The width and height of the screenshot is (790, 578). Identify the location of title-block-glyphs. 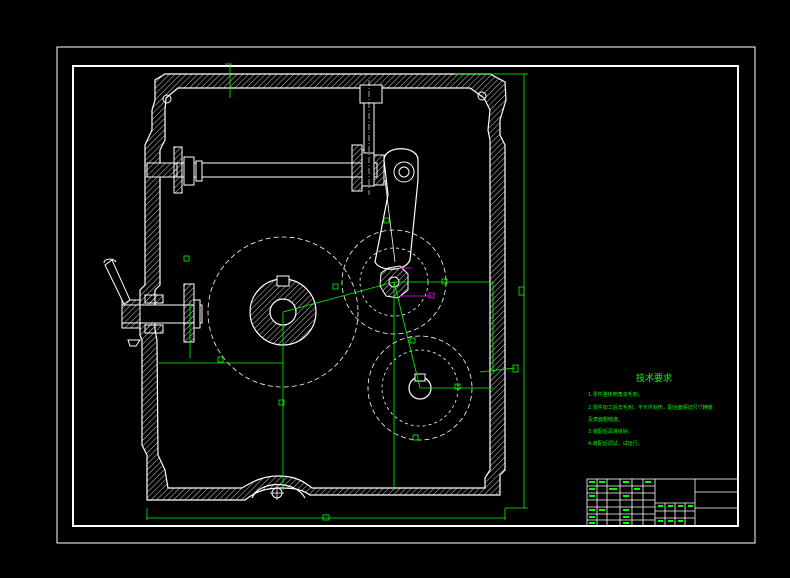
(641, 502).